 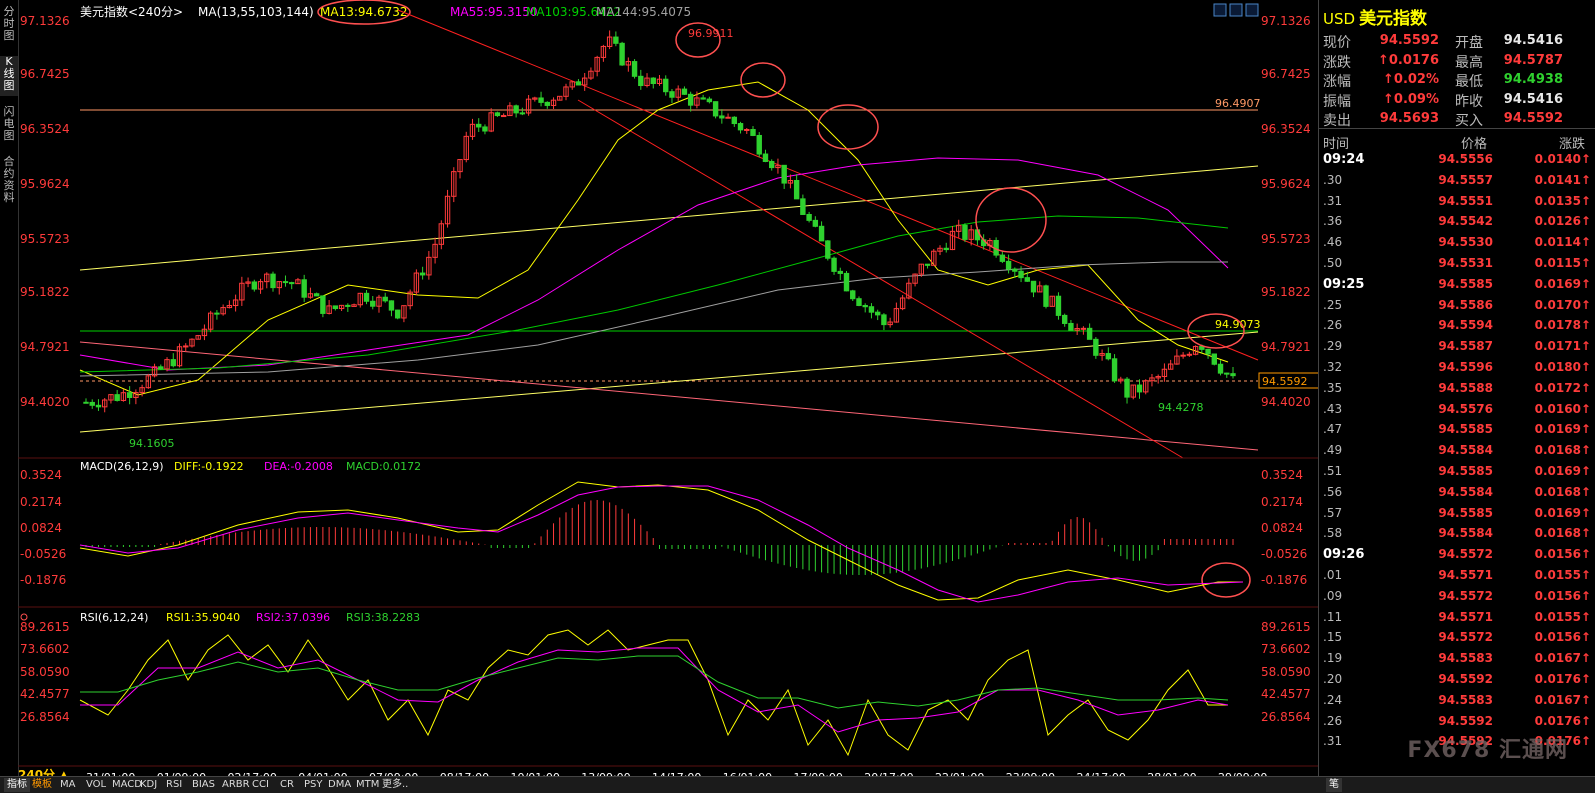 I want to click on tick-time: .15, so click(x=1333, y=637).